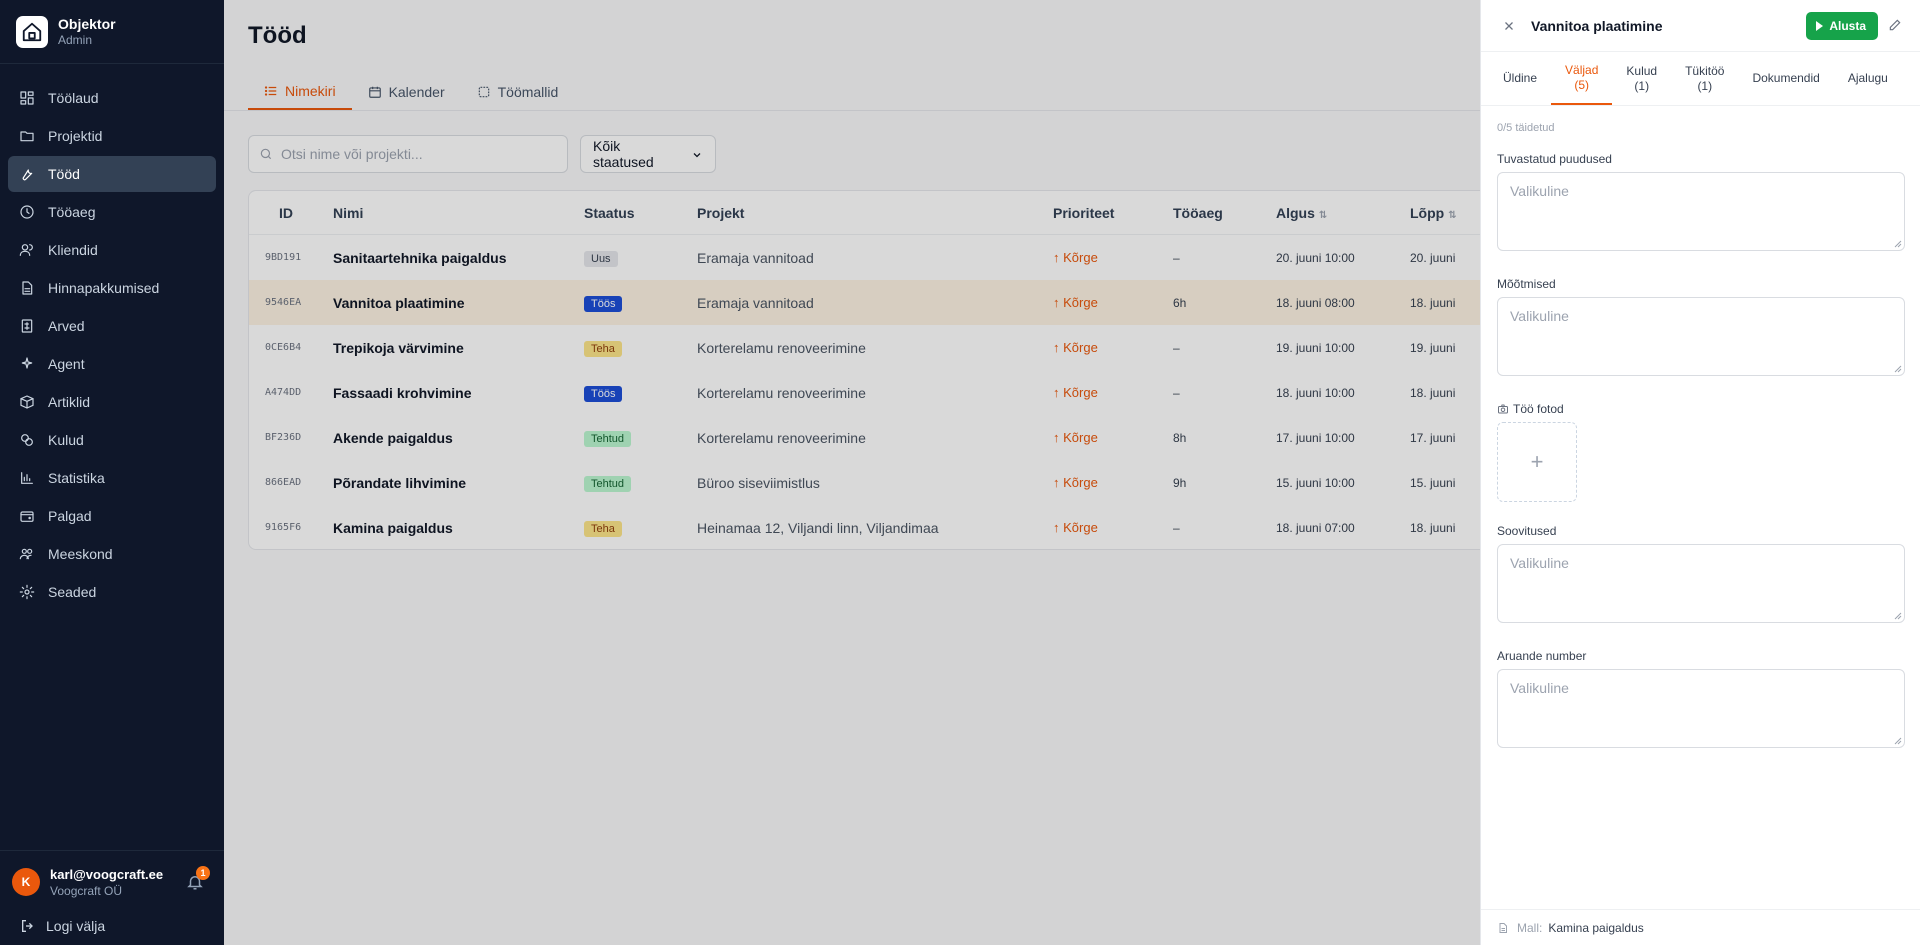  I want to click on cell-project: Heinamaa 12, Viljandi linn, Viljandimaa, so click(818, 527).